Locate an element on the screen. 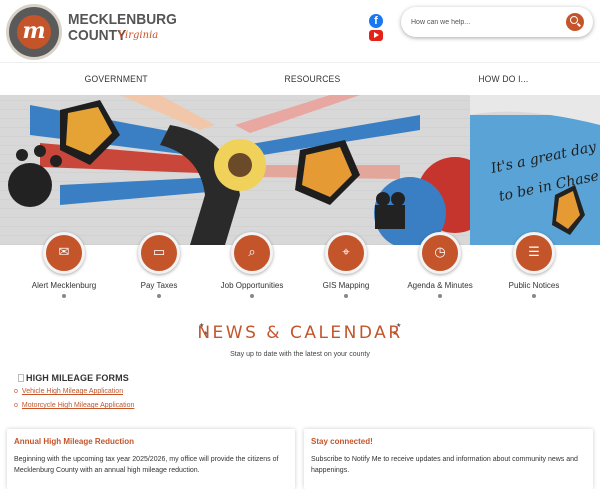  quick-link-alert-mecklenburg: ✉ Alert Mecklenburg is located at coordinates (64, 265).